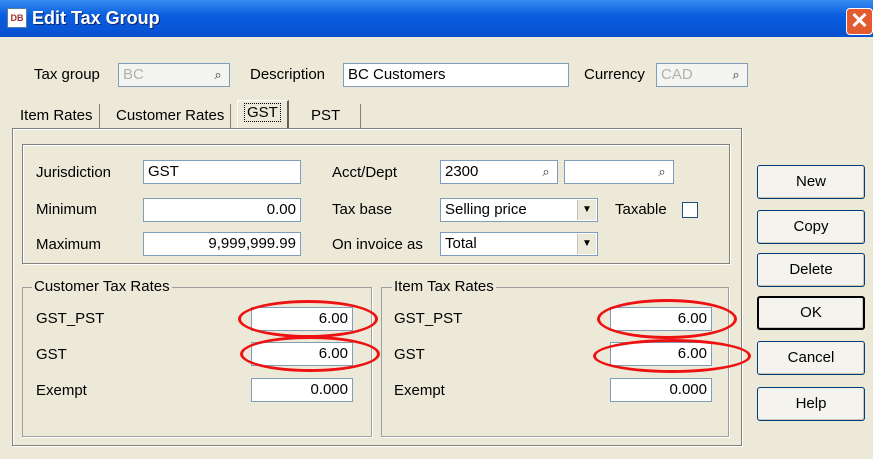 The width and height of the screenshot is (873, 459). Describe the element at coordinates (811, 182) in the screenshot. I see `new-button: New` at that location.